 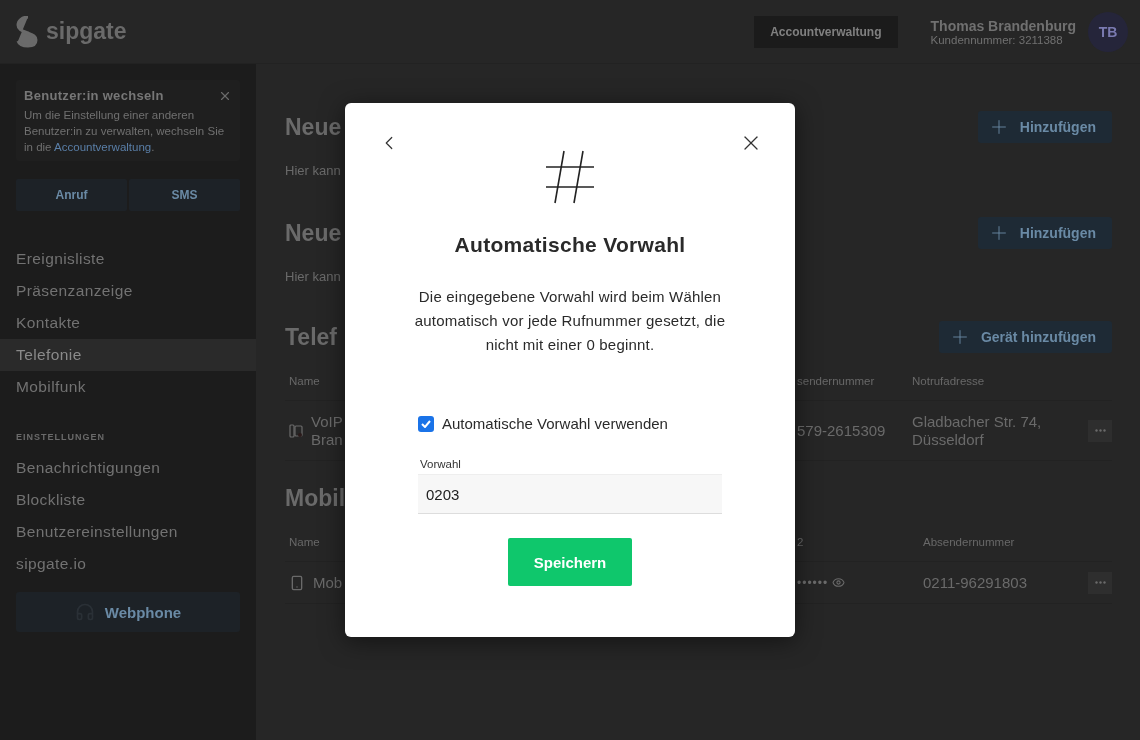 What do you see at coordinates (1025, 337) in the screenshot?
I see `add-device-button: Gerät hinzufügen` at bounding box center [1025, 337].